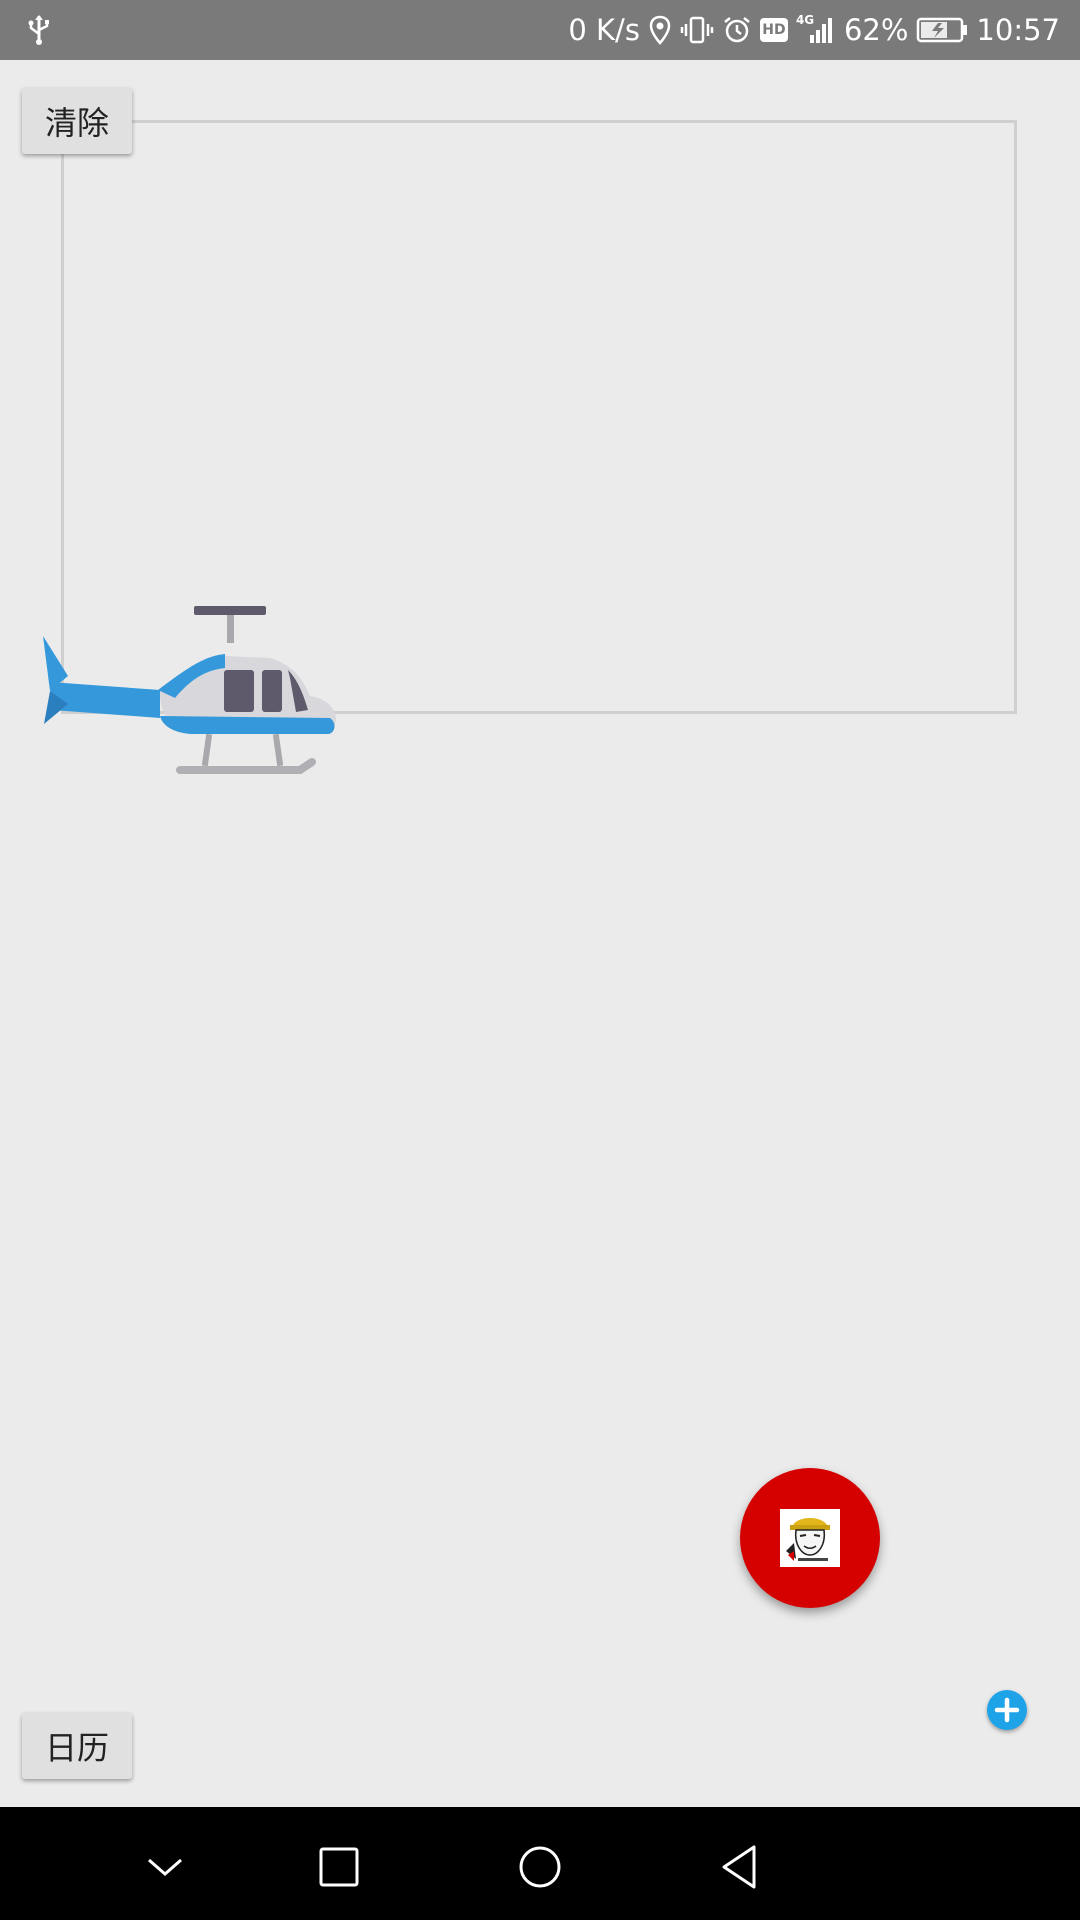  I want to click on home-icon, so click(540, 1867).